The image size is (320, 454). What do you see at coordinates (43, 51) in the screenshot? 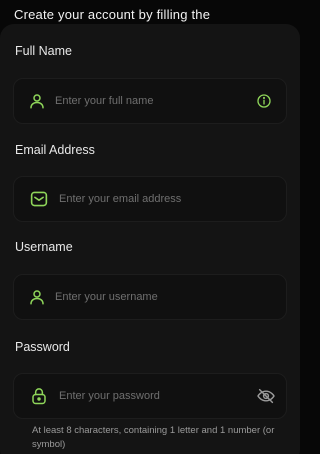
I see `full-name-label: Full Name` at bounding box center [43, 51].